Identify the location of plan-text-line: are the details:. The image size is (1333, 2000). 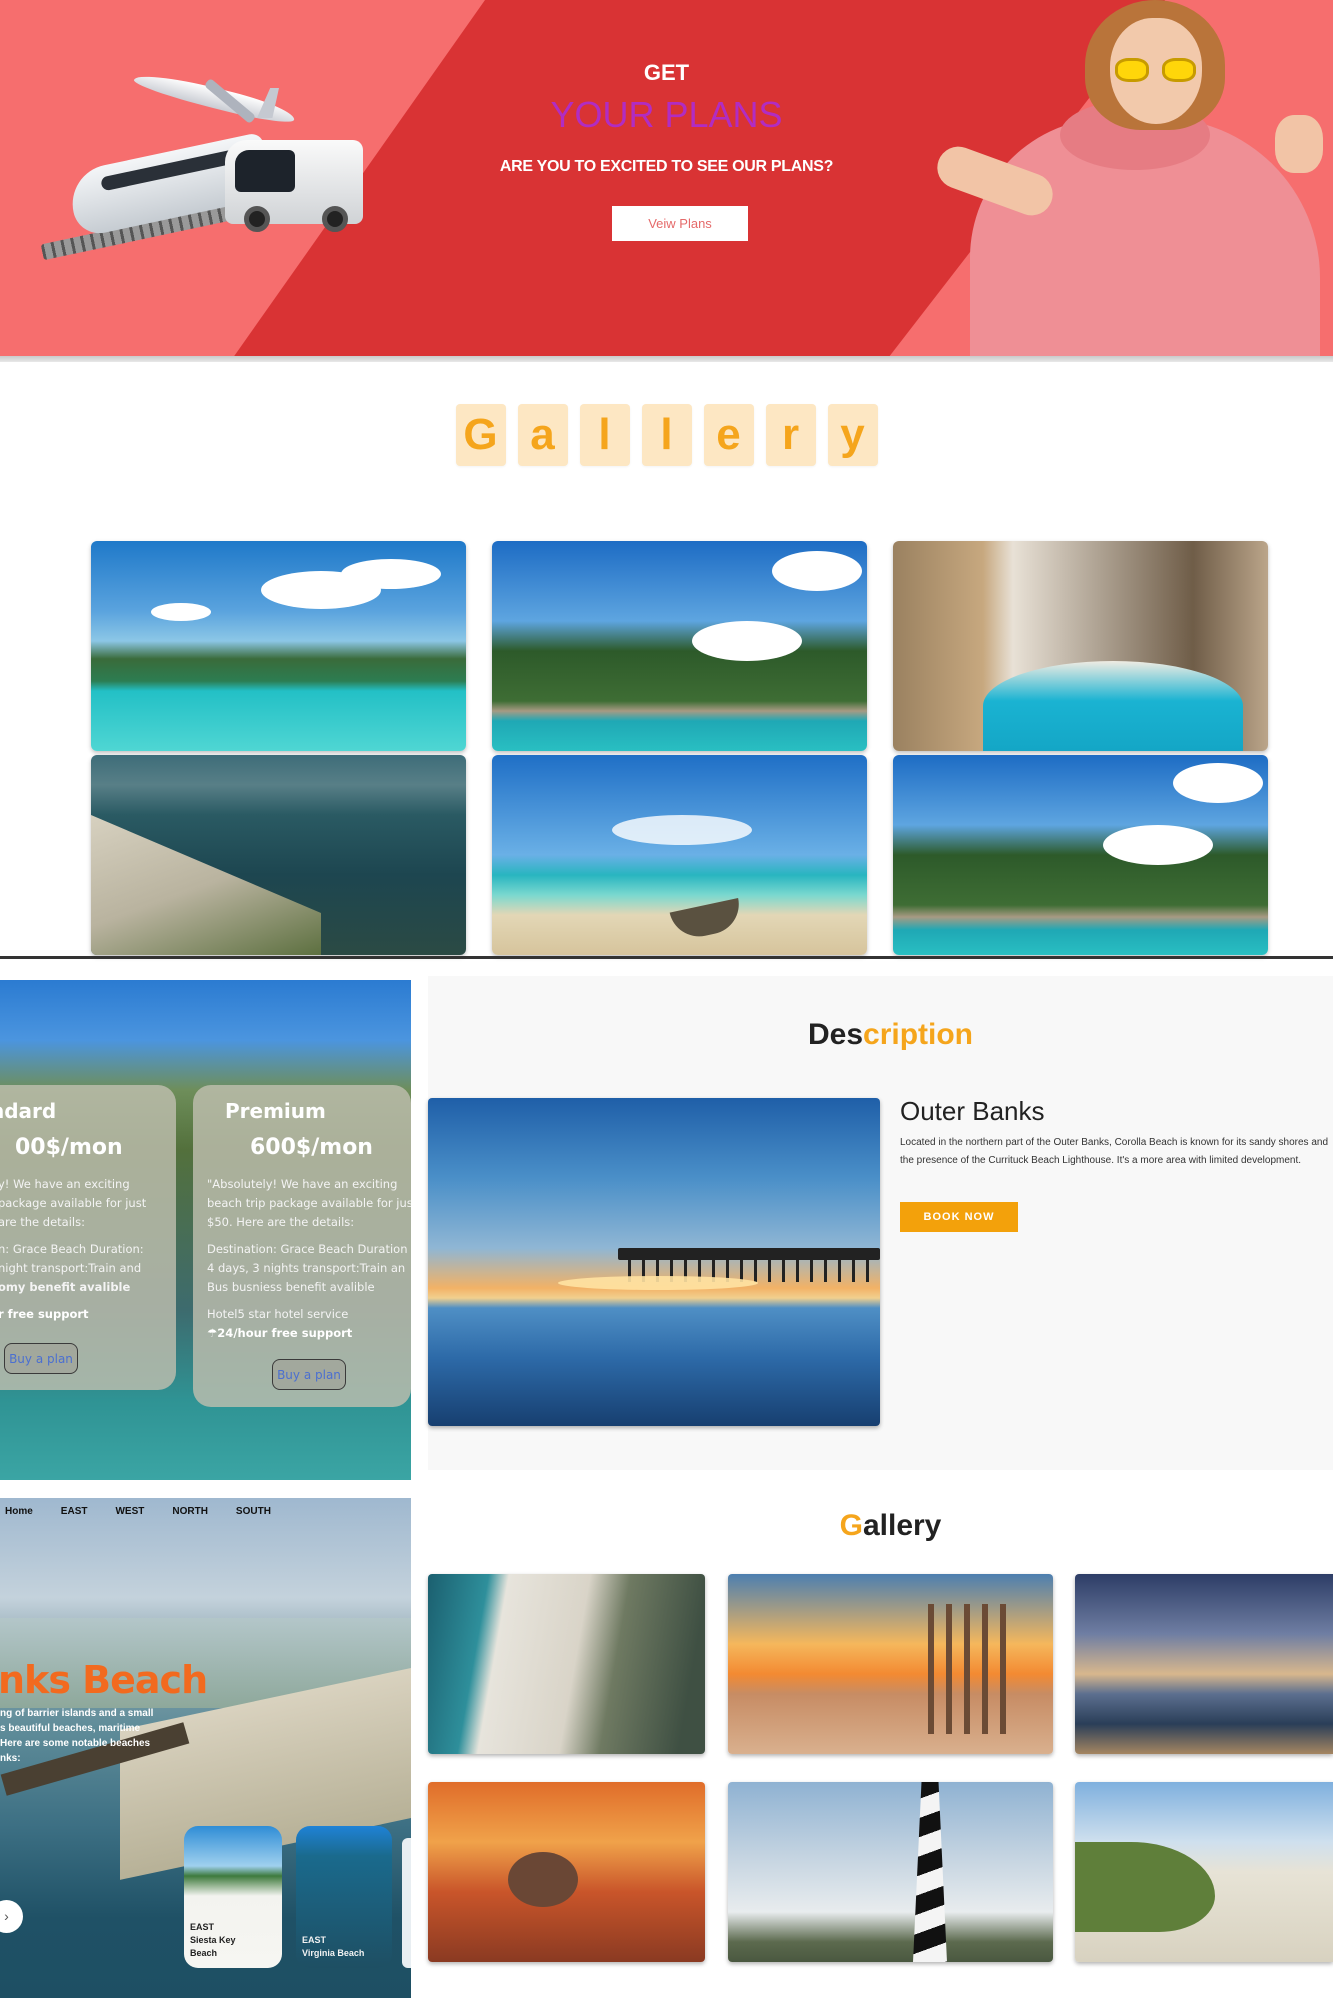
(42, 1222).